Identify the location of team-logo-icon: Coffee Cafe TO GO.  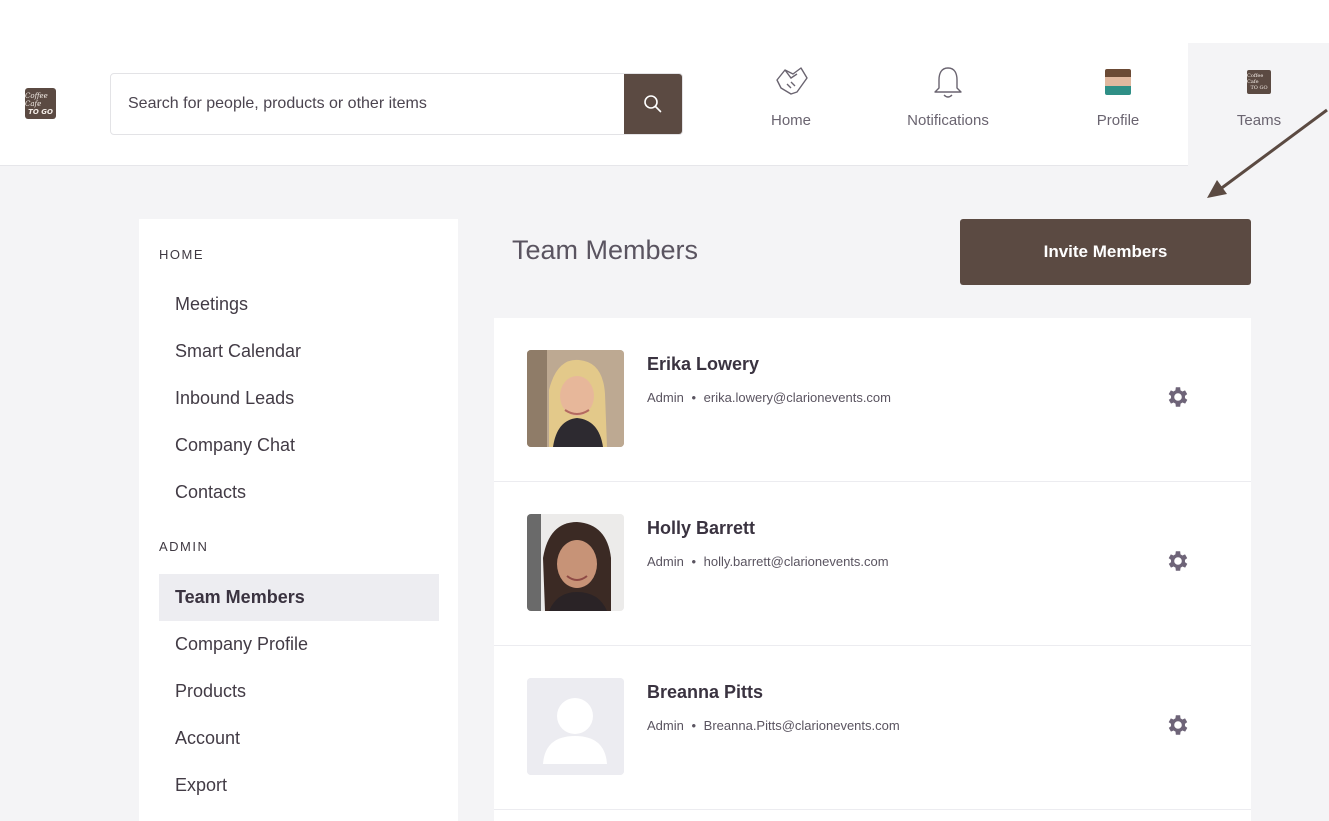
(1259, 82).